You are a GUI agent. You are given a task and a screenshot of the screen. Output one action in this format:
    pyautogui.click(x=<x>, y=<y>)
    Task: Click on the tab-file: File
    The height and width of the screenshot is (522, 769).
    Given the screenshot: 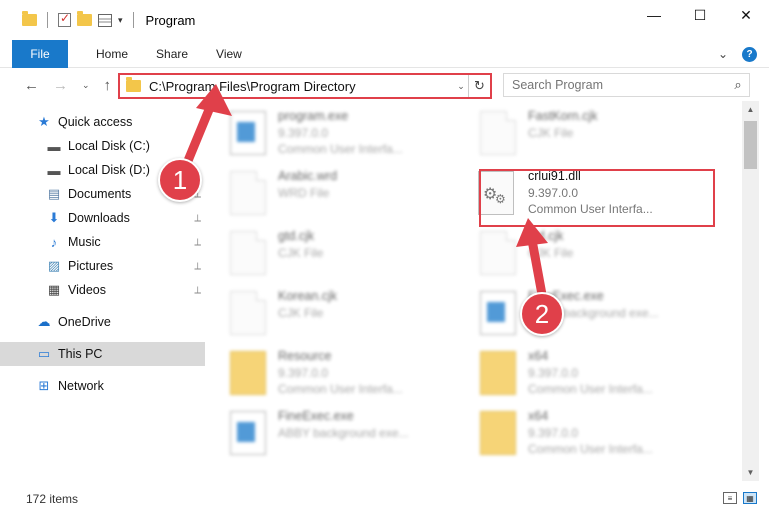 What is the action you would take?
    pyautogui.click(x=40, y=53)
    